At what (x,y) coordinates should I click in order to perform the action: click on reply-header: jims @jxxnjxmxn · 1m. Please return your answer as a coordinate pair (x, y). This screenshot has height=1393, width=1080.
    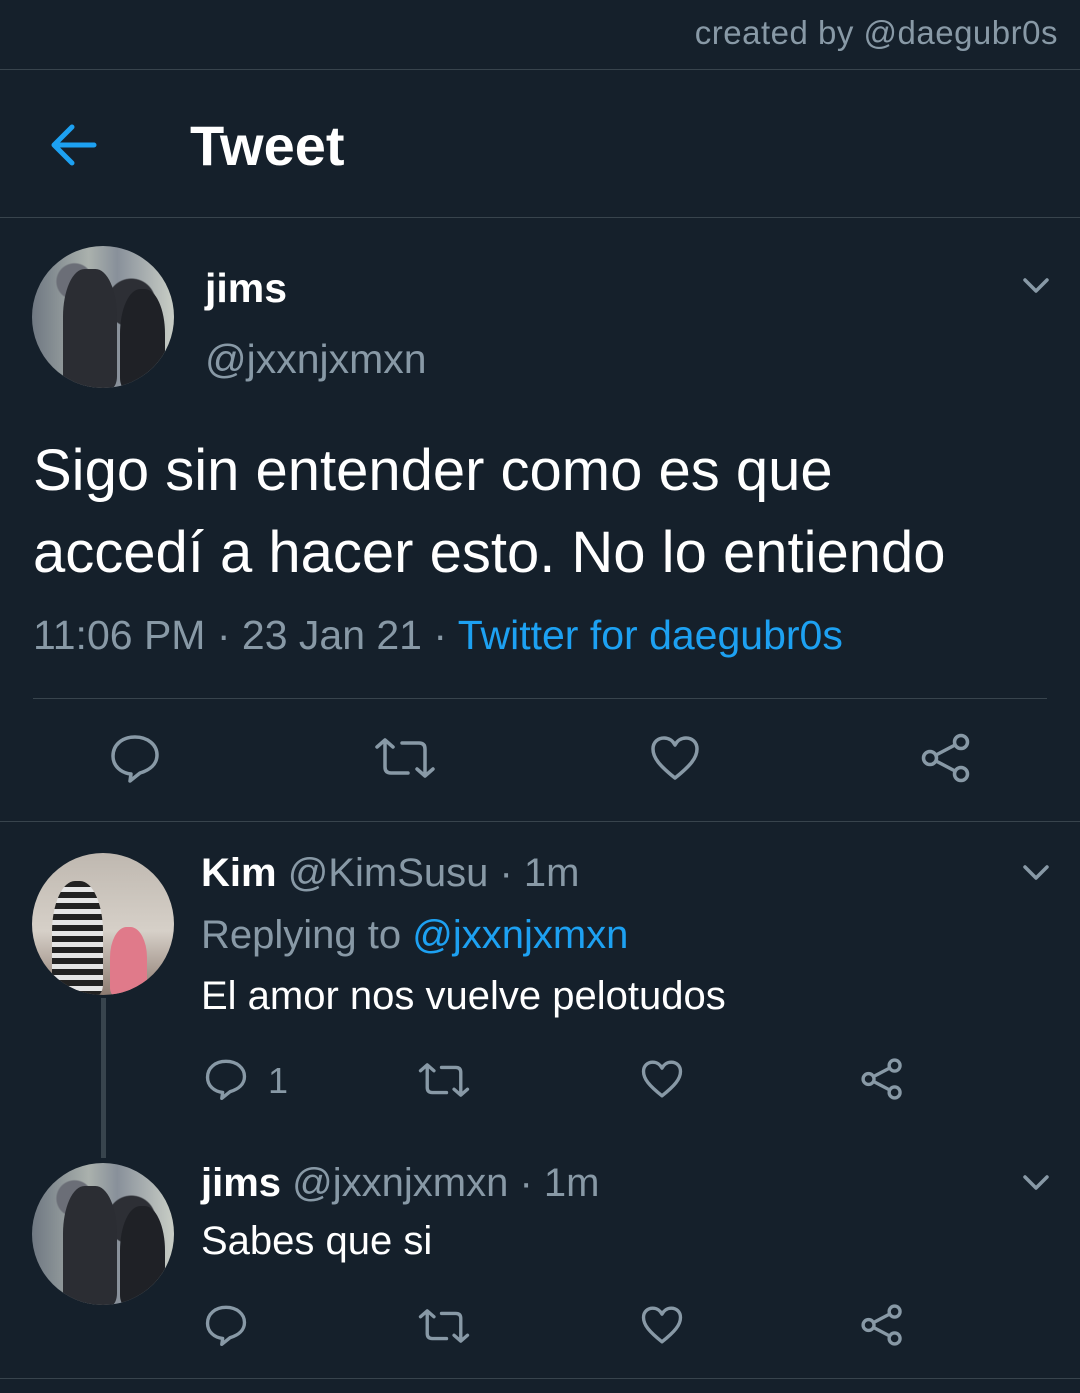
    Looking at the image, I should click on (400, 1183).